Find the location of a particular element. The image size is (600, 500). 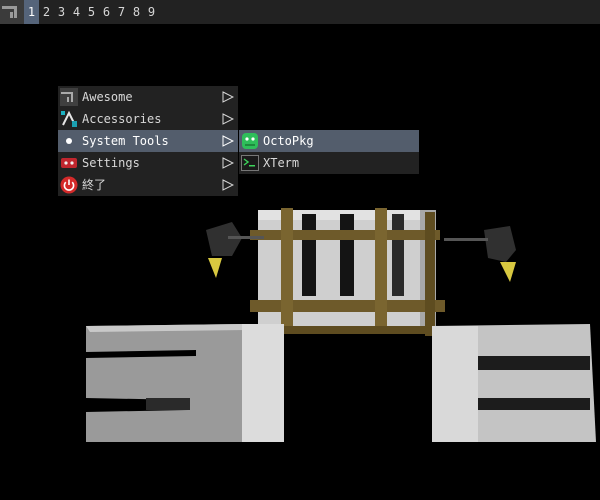

dot-icon is located at coordinates (69, 141).